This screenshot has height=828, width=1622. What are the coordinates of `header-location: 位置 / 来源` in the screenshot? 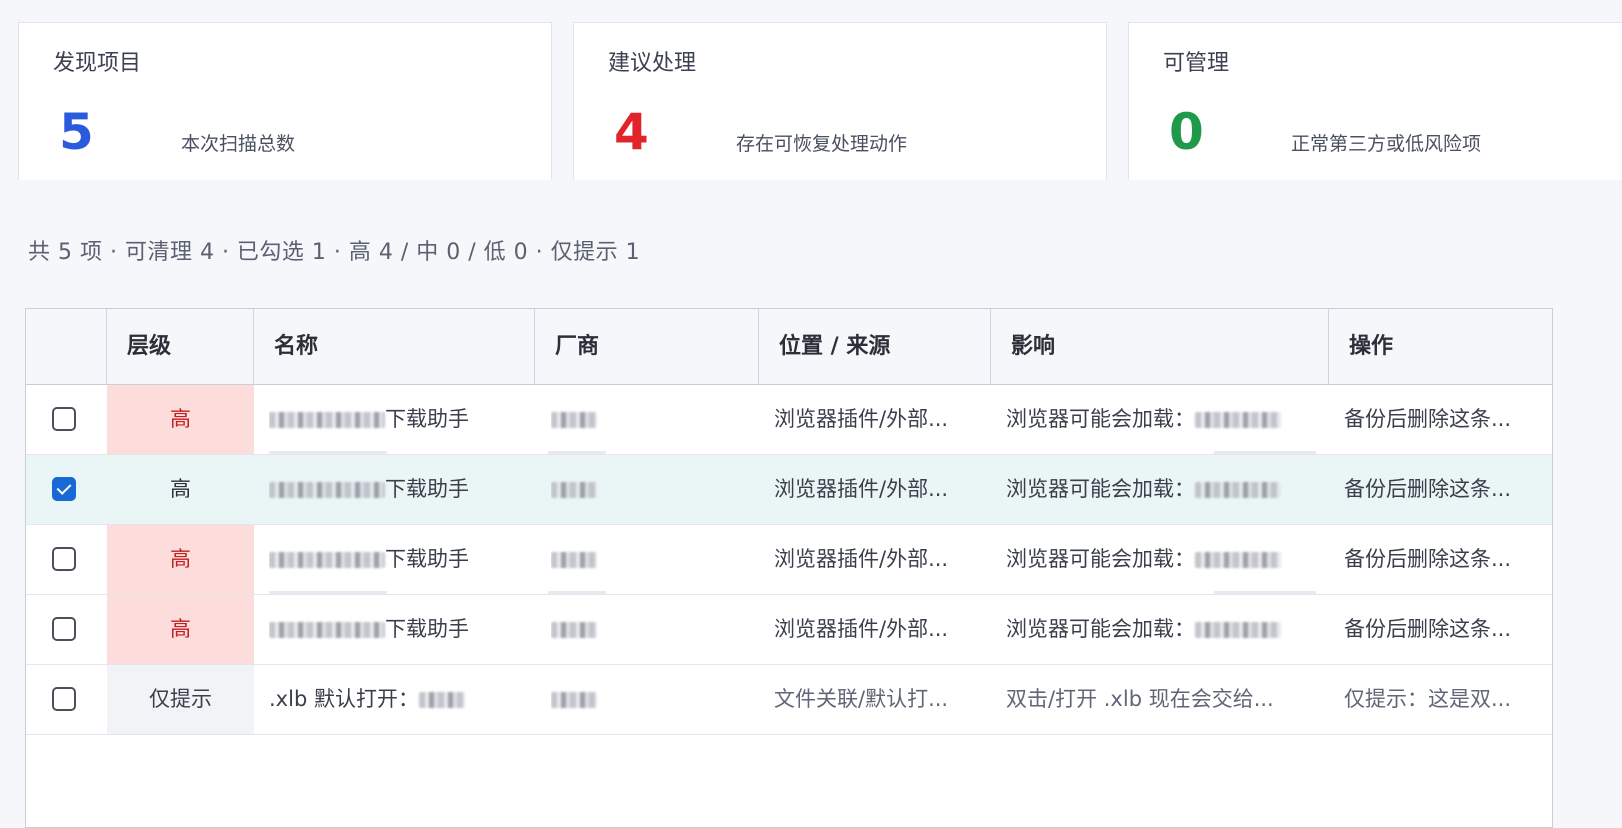 It's located at (874, 346).